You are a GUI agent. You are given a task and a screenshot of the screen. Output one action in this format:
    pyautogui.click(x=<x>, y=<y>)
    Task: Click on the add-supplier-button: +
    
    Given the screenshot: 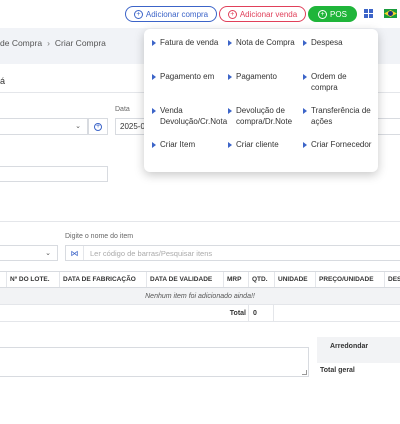 What is the action you would take?
    pyautogui.click(x=98, y=126)
    